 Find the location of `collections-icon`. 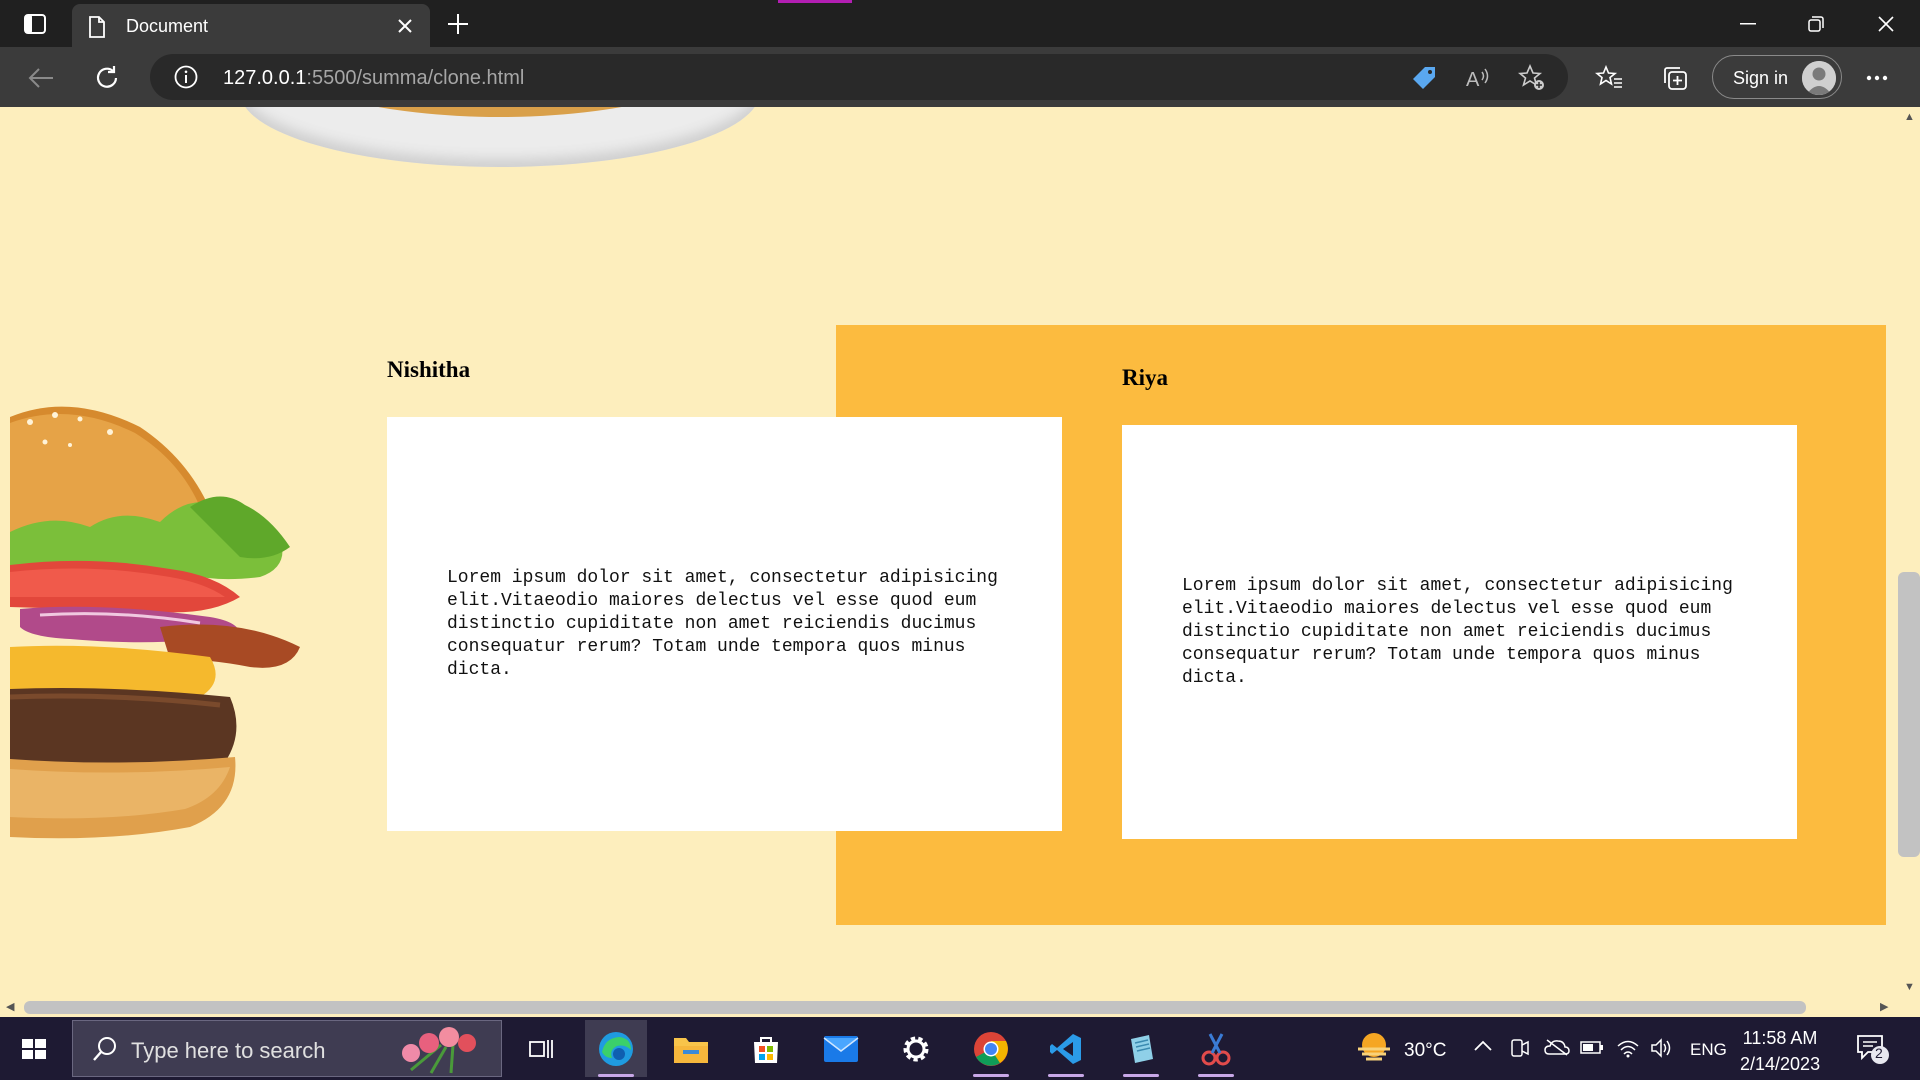

collections-icon is located at coordinates (1675, 78).